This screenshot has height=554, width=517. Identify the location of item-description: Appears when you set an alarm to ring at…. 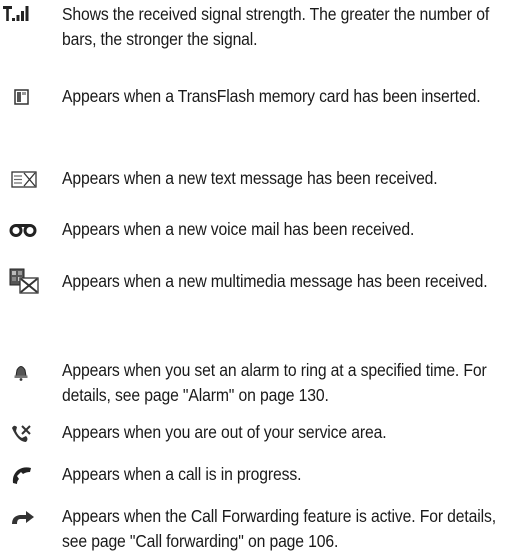
(274, 382).